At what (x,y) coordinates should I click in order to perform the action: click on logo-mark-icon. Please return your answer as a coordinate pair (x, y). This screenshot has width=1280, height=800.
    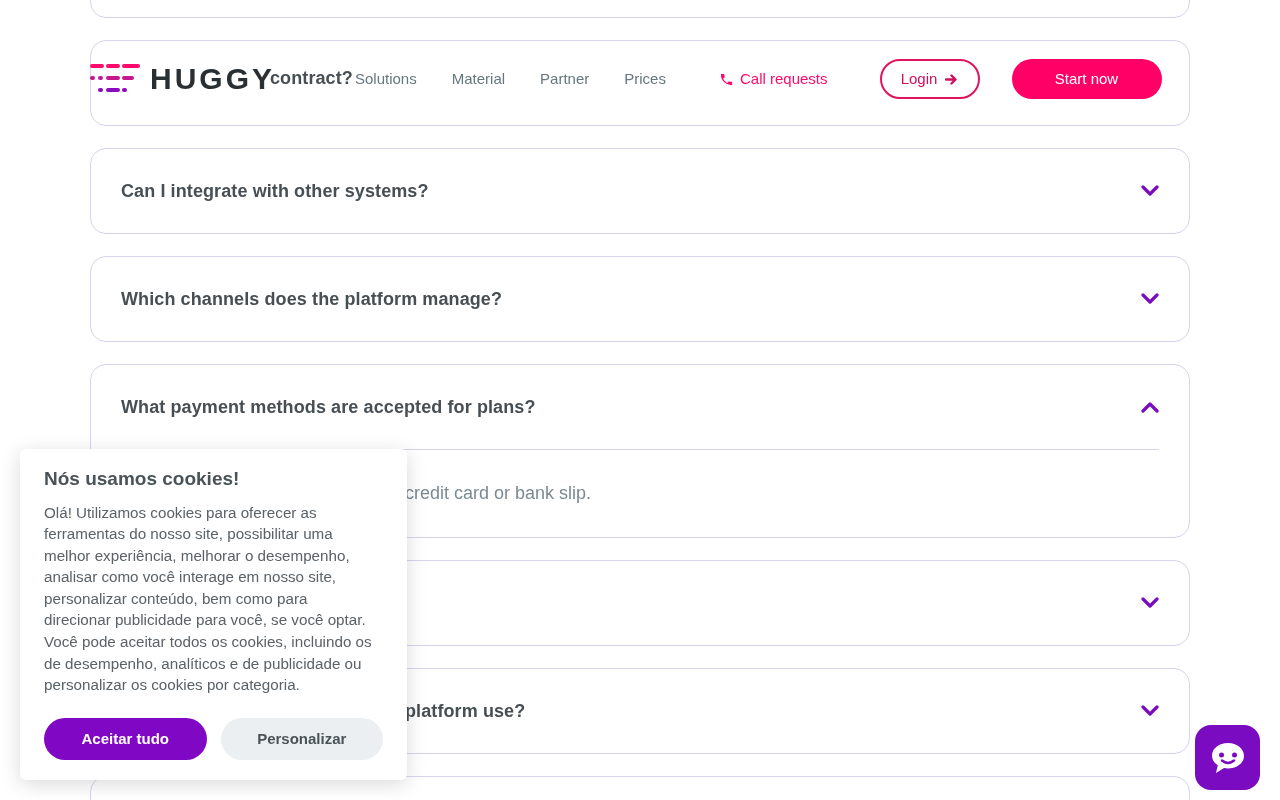
    Looking at the image, I should click on (116, 78).